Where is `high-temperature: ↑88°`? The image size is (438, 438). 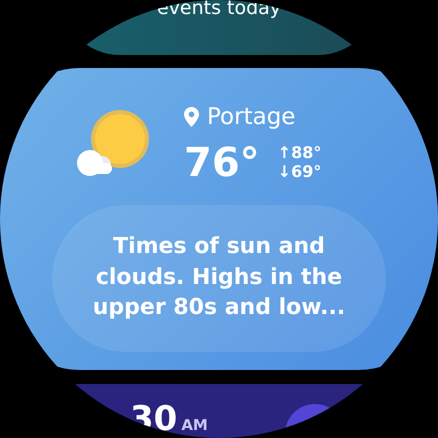 high-temperature: ↑88° is located at coordinates (300, 153).